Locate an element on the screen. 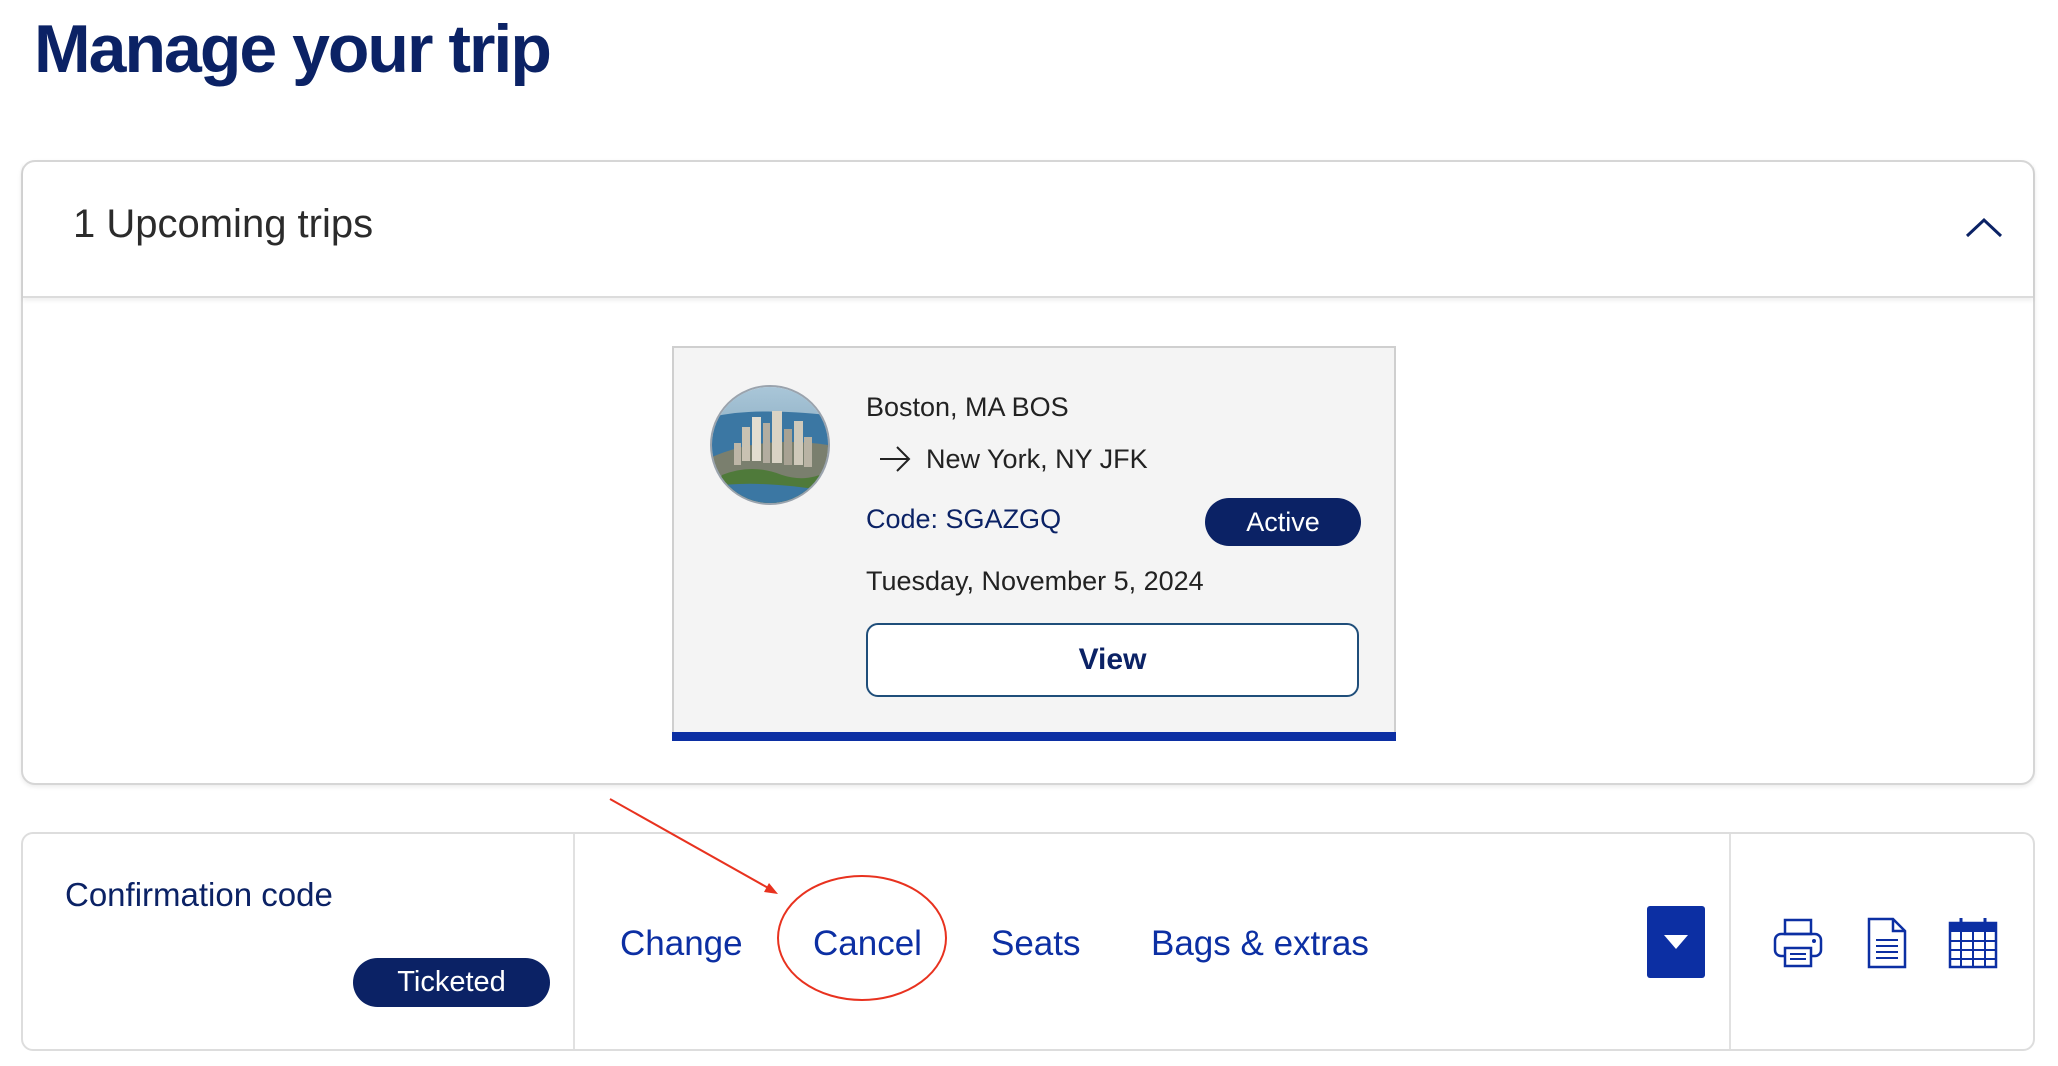 Image resolution: width=2058 pixels, height=1066 pixels. bags-extras-link: Bags & extras is located at coordinates (1260, 944).